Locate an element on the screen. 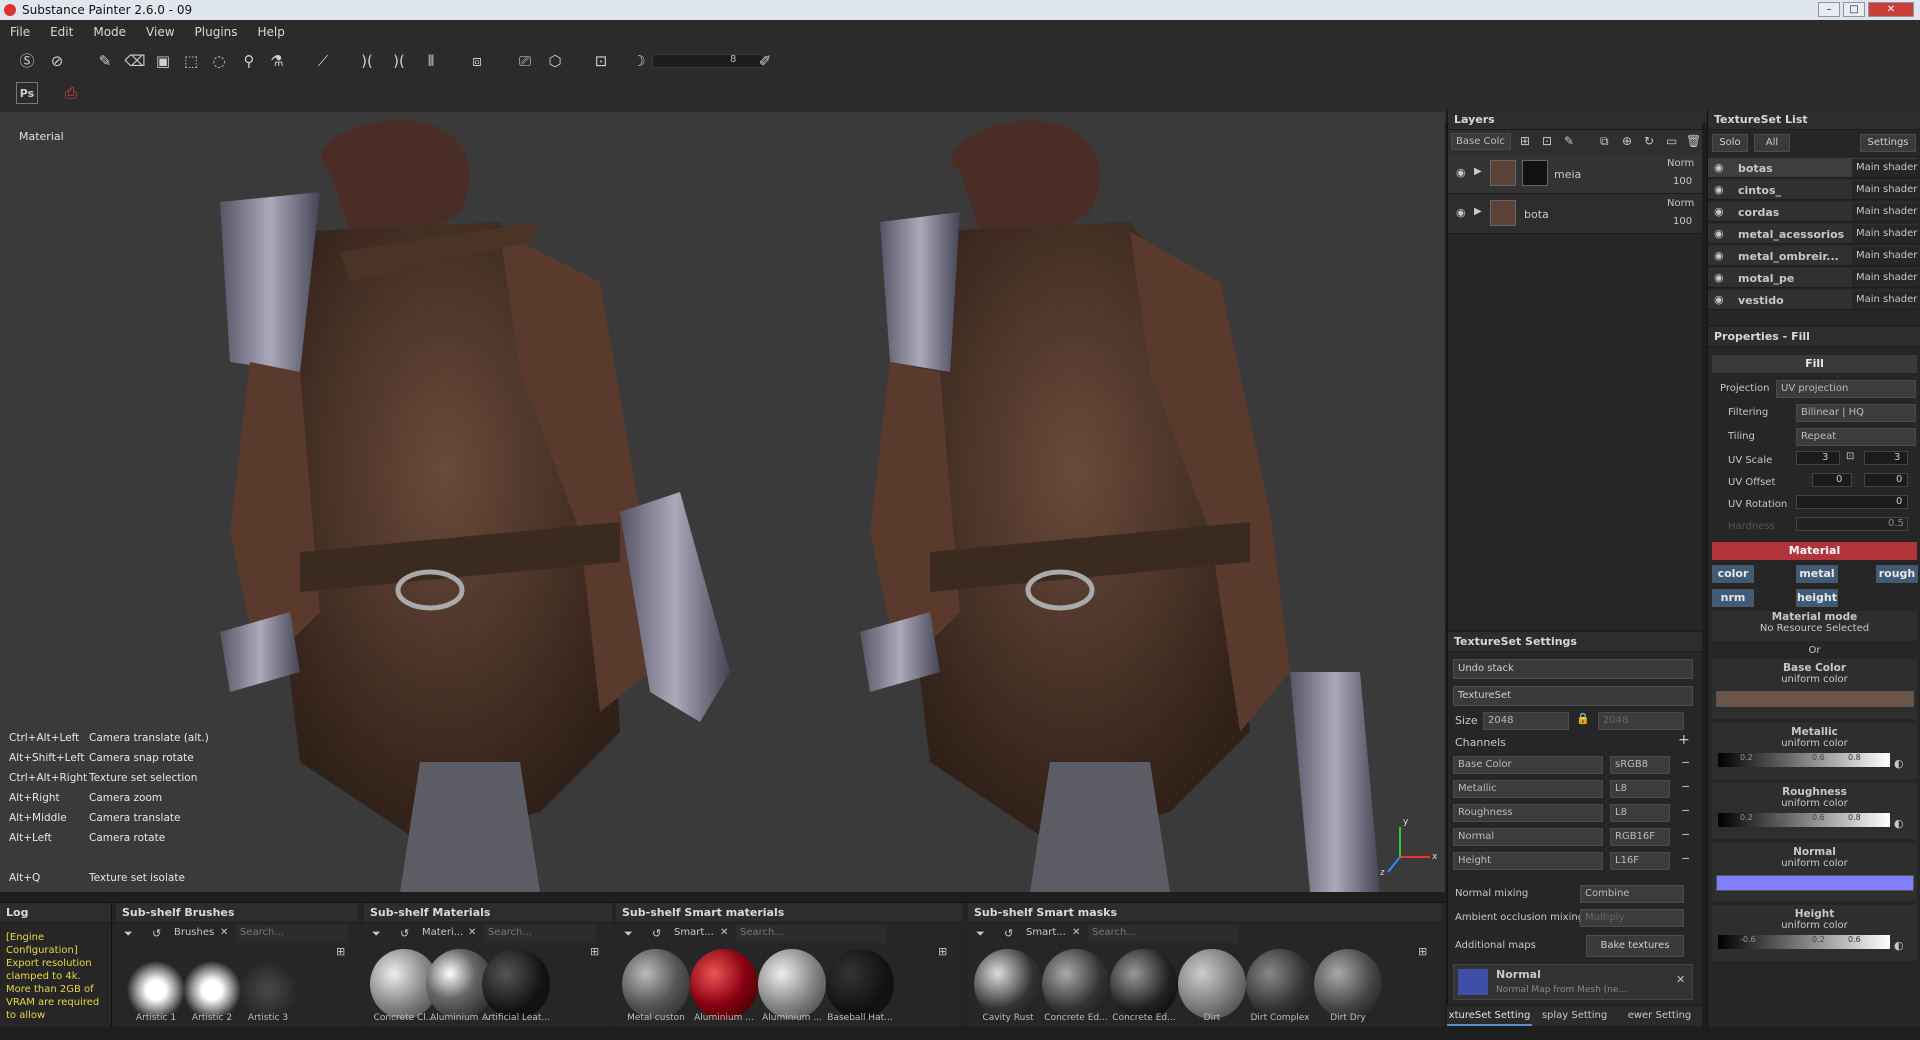 The width and height of the screenshot is (1920, 1040). shelf-filter-tag: Brushes is located at coordinates (194, 932).